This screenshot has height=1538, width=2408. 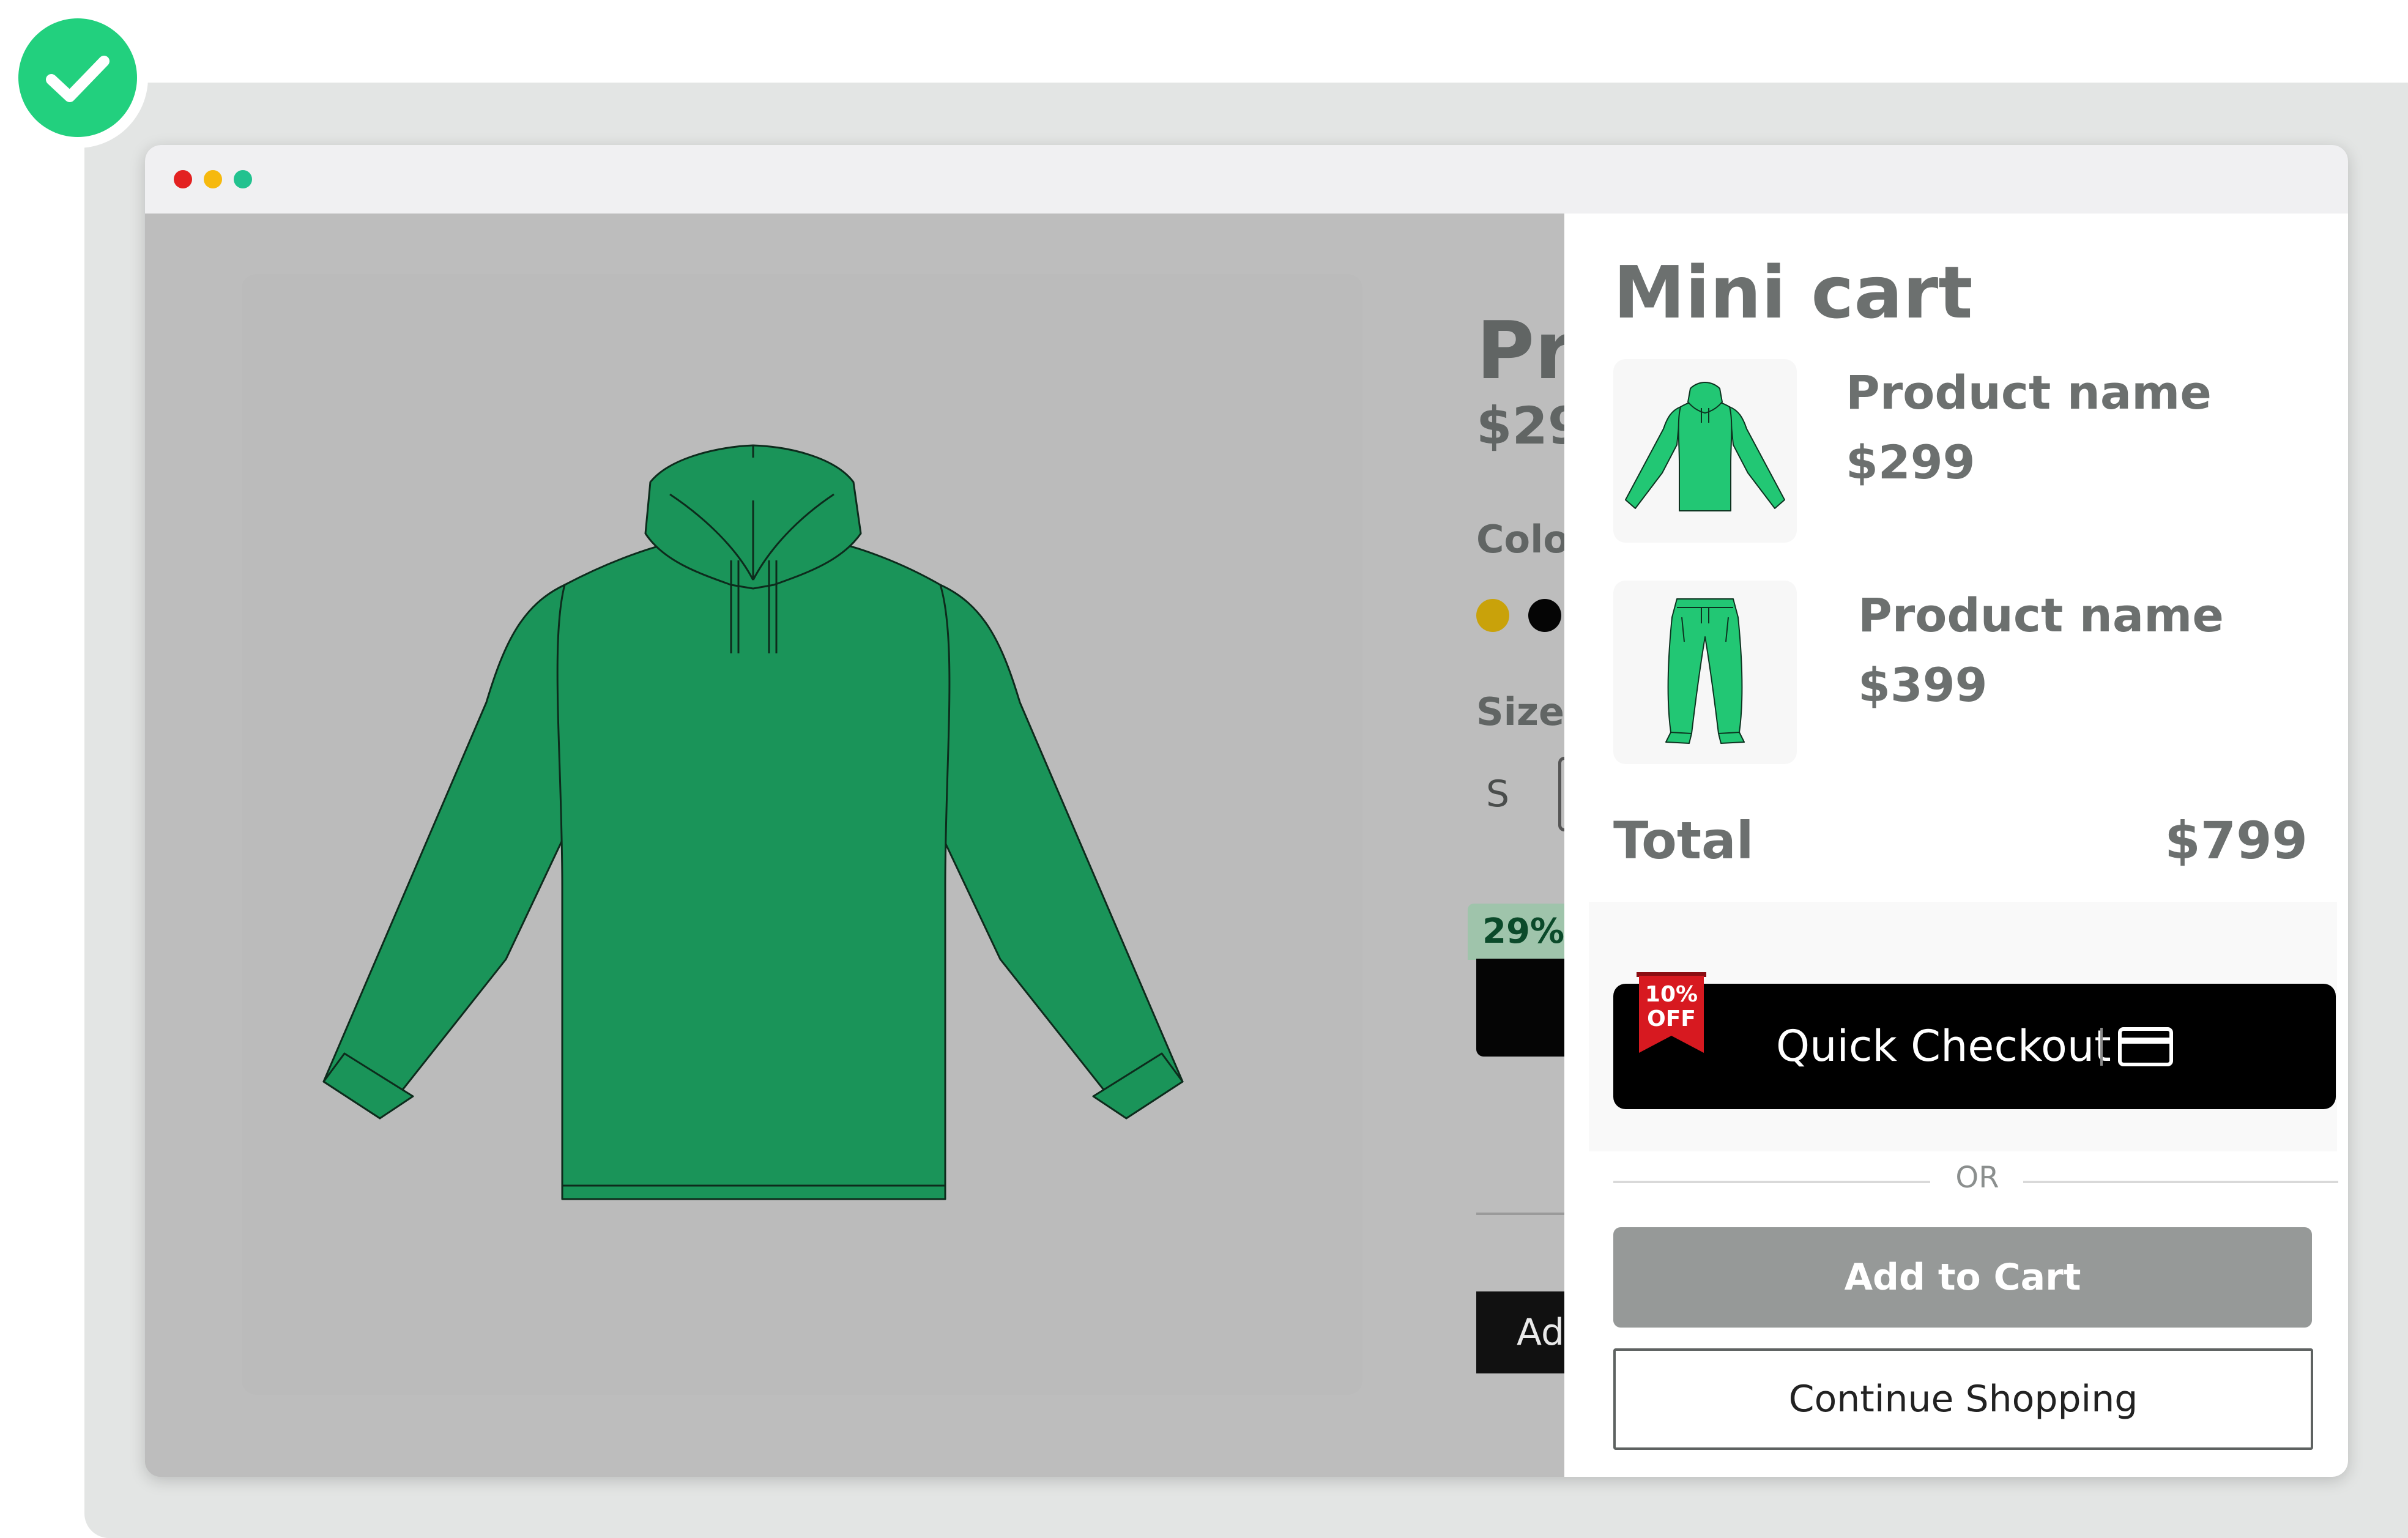 I want to click on cart-item-price: $299, so click(x=1911, y=462).